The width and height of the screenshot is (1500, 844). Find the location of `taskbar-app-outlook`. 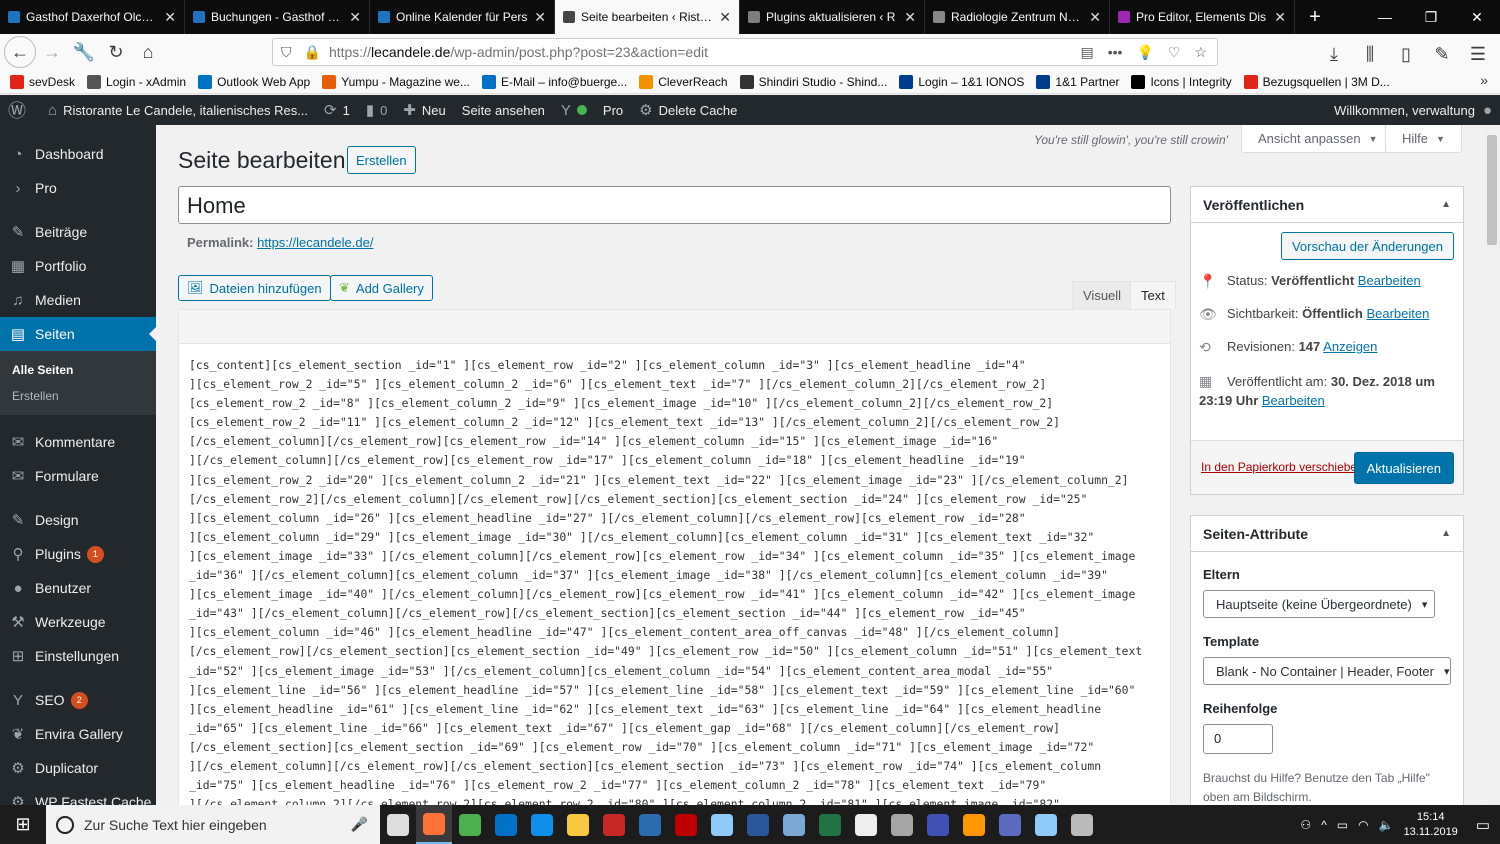

taskbar-app-outlook is located at coordinates (506, 824).